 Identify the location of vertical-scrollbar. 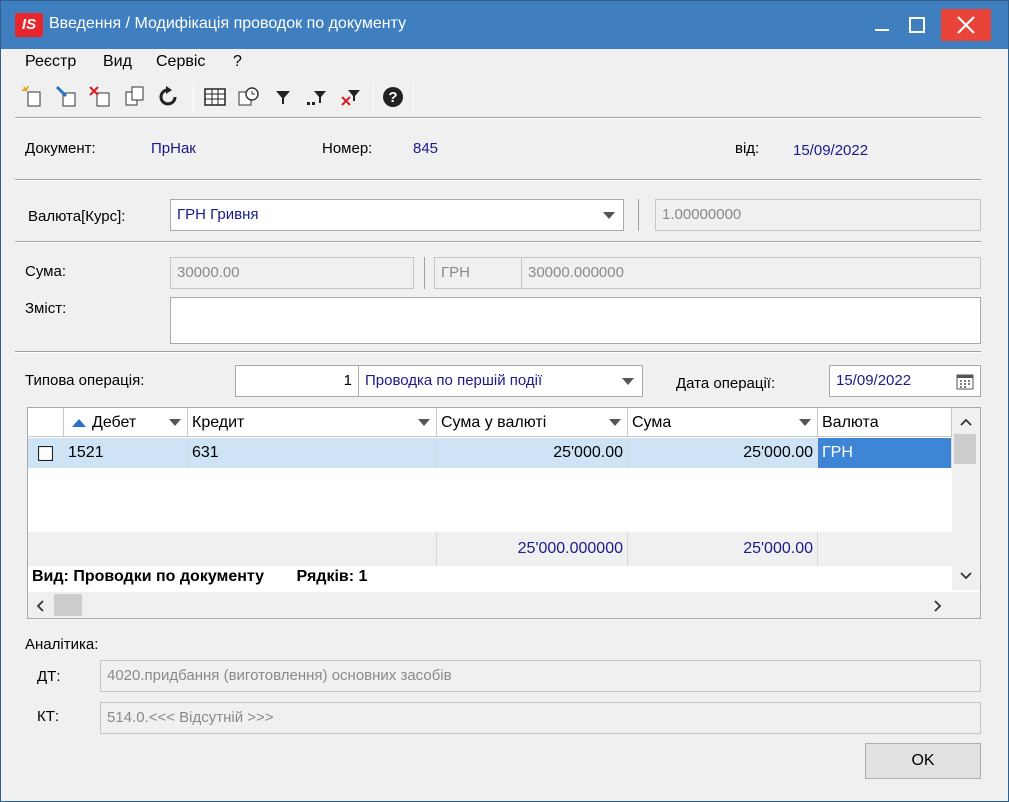
(966, 499).